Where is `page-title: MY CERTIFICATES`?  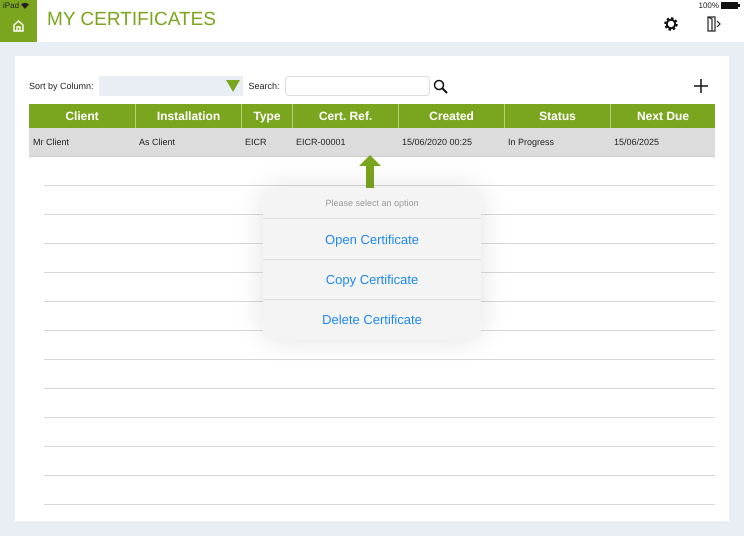
page-title: MY CERTIFICATES is located at coordinates (131, 20).